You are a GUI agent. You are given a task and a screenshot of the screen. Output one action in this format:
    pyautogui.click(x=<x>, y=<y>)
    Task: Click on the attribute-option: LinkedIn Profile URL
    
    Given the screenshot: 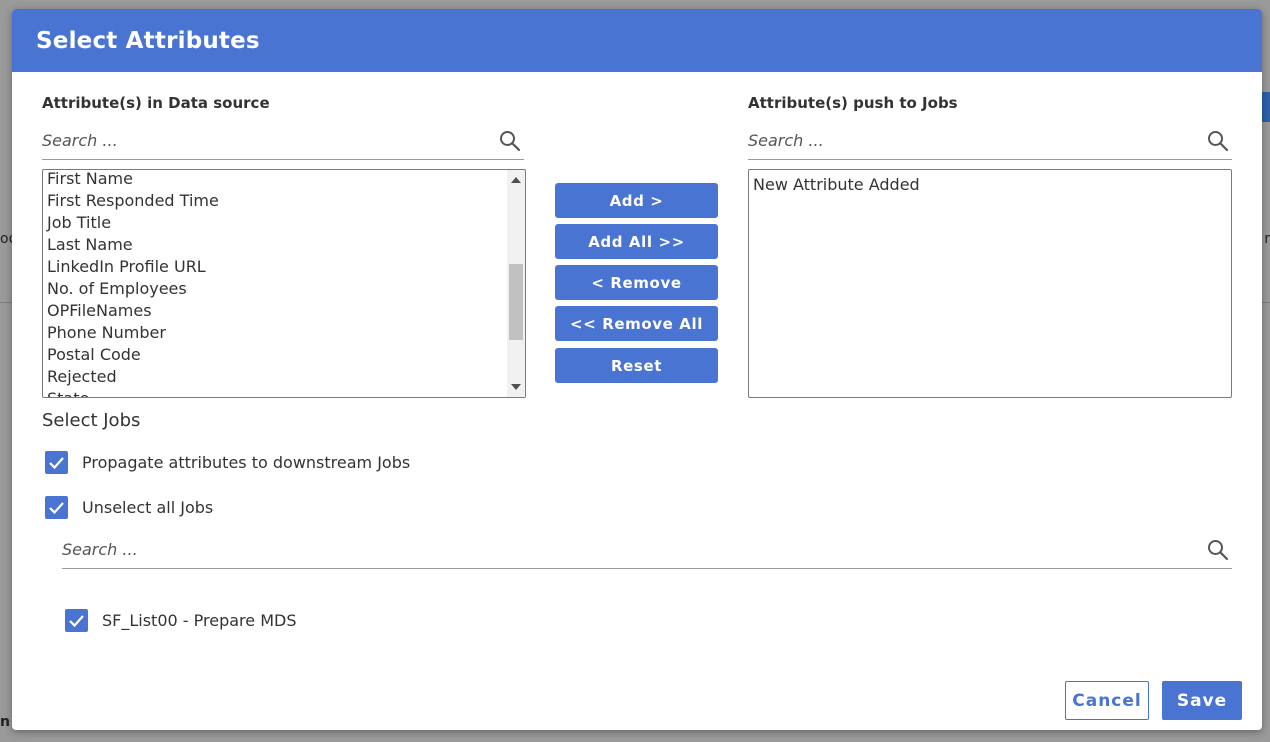 What is the action you would take?
    pyautogui.click(x=276, y=267)
    